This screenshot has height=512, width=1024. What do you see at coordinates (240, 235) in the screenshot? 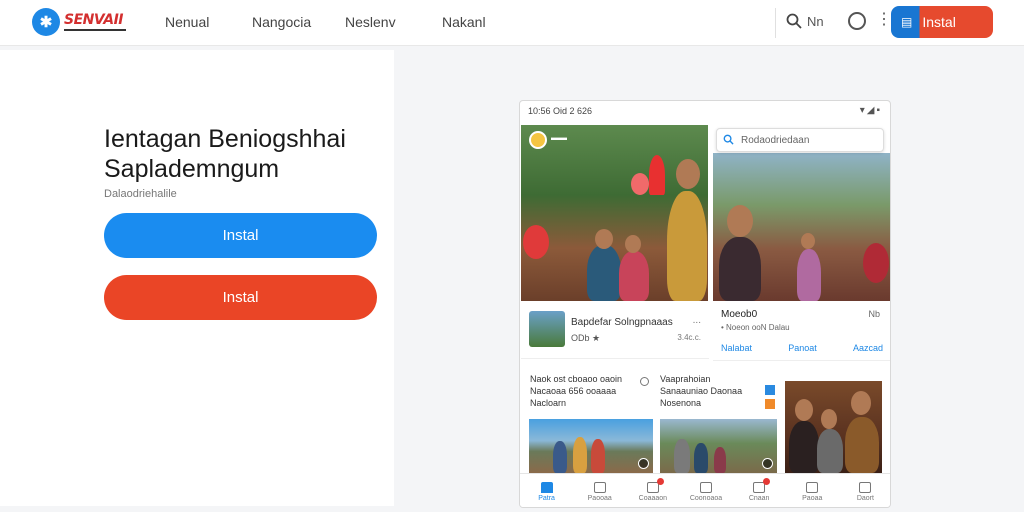
I see `install-primary-button: Instal` at bounding box center [240, 235].